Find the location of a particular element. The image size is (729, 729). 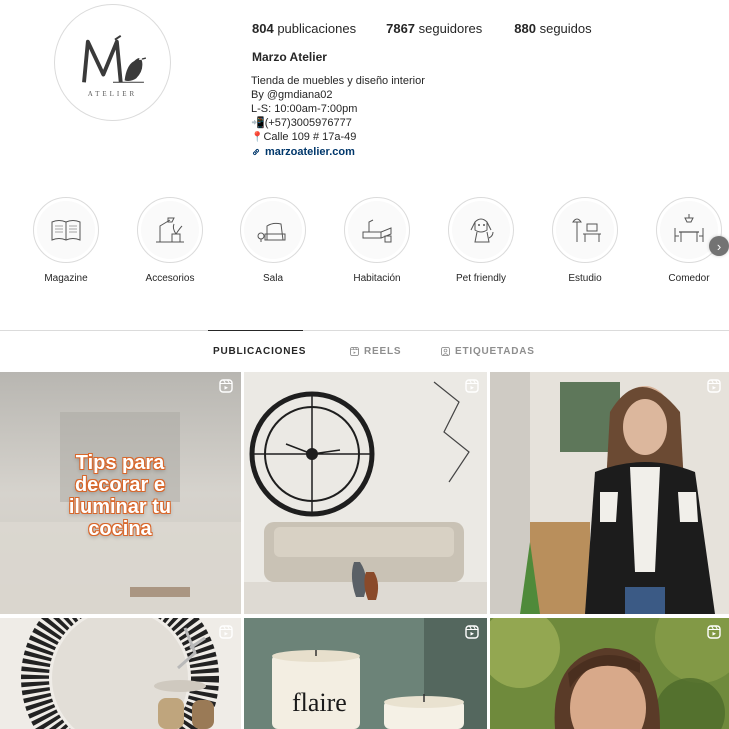

following-count: 880 is located at coordinates (525, 28).